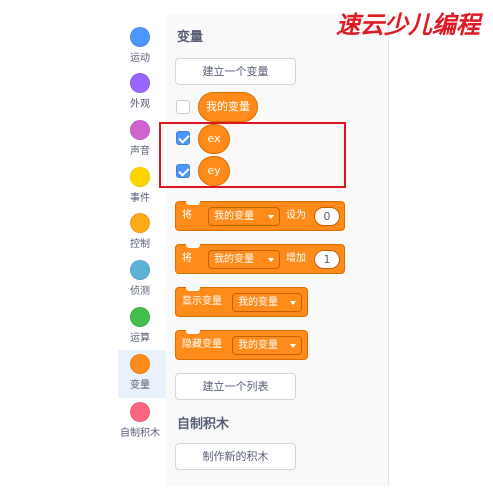  I want to click on variables-icon, so click(140, 364).